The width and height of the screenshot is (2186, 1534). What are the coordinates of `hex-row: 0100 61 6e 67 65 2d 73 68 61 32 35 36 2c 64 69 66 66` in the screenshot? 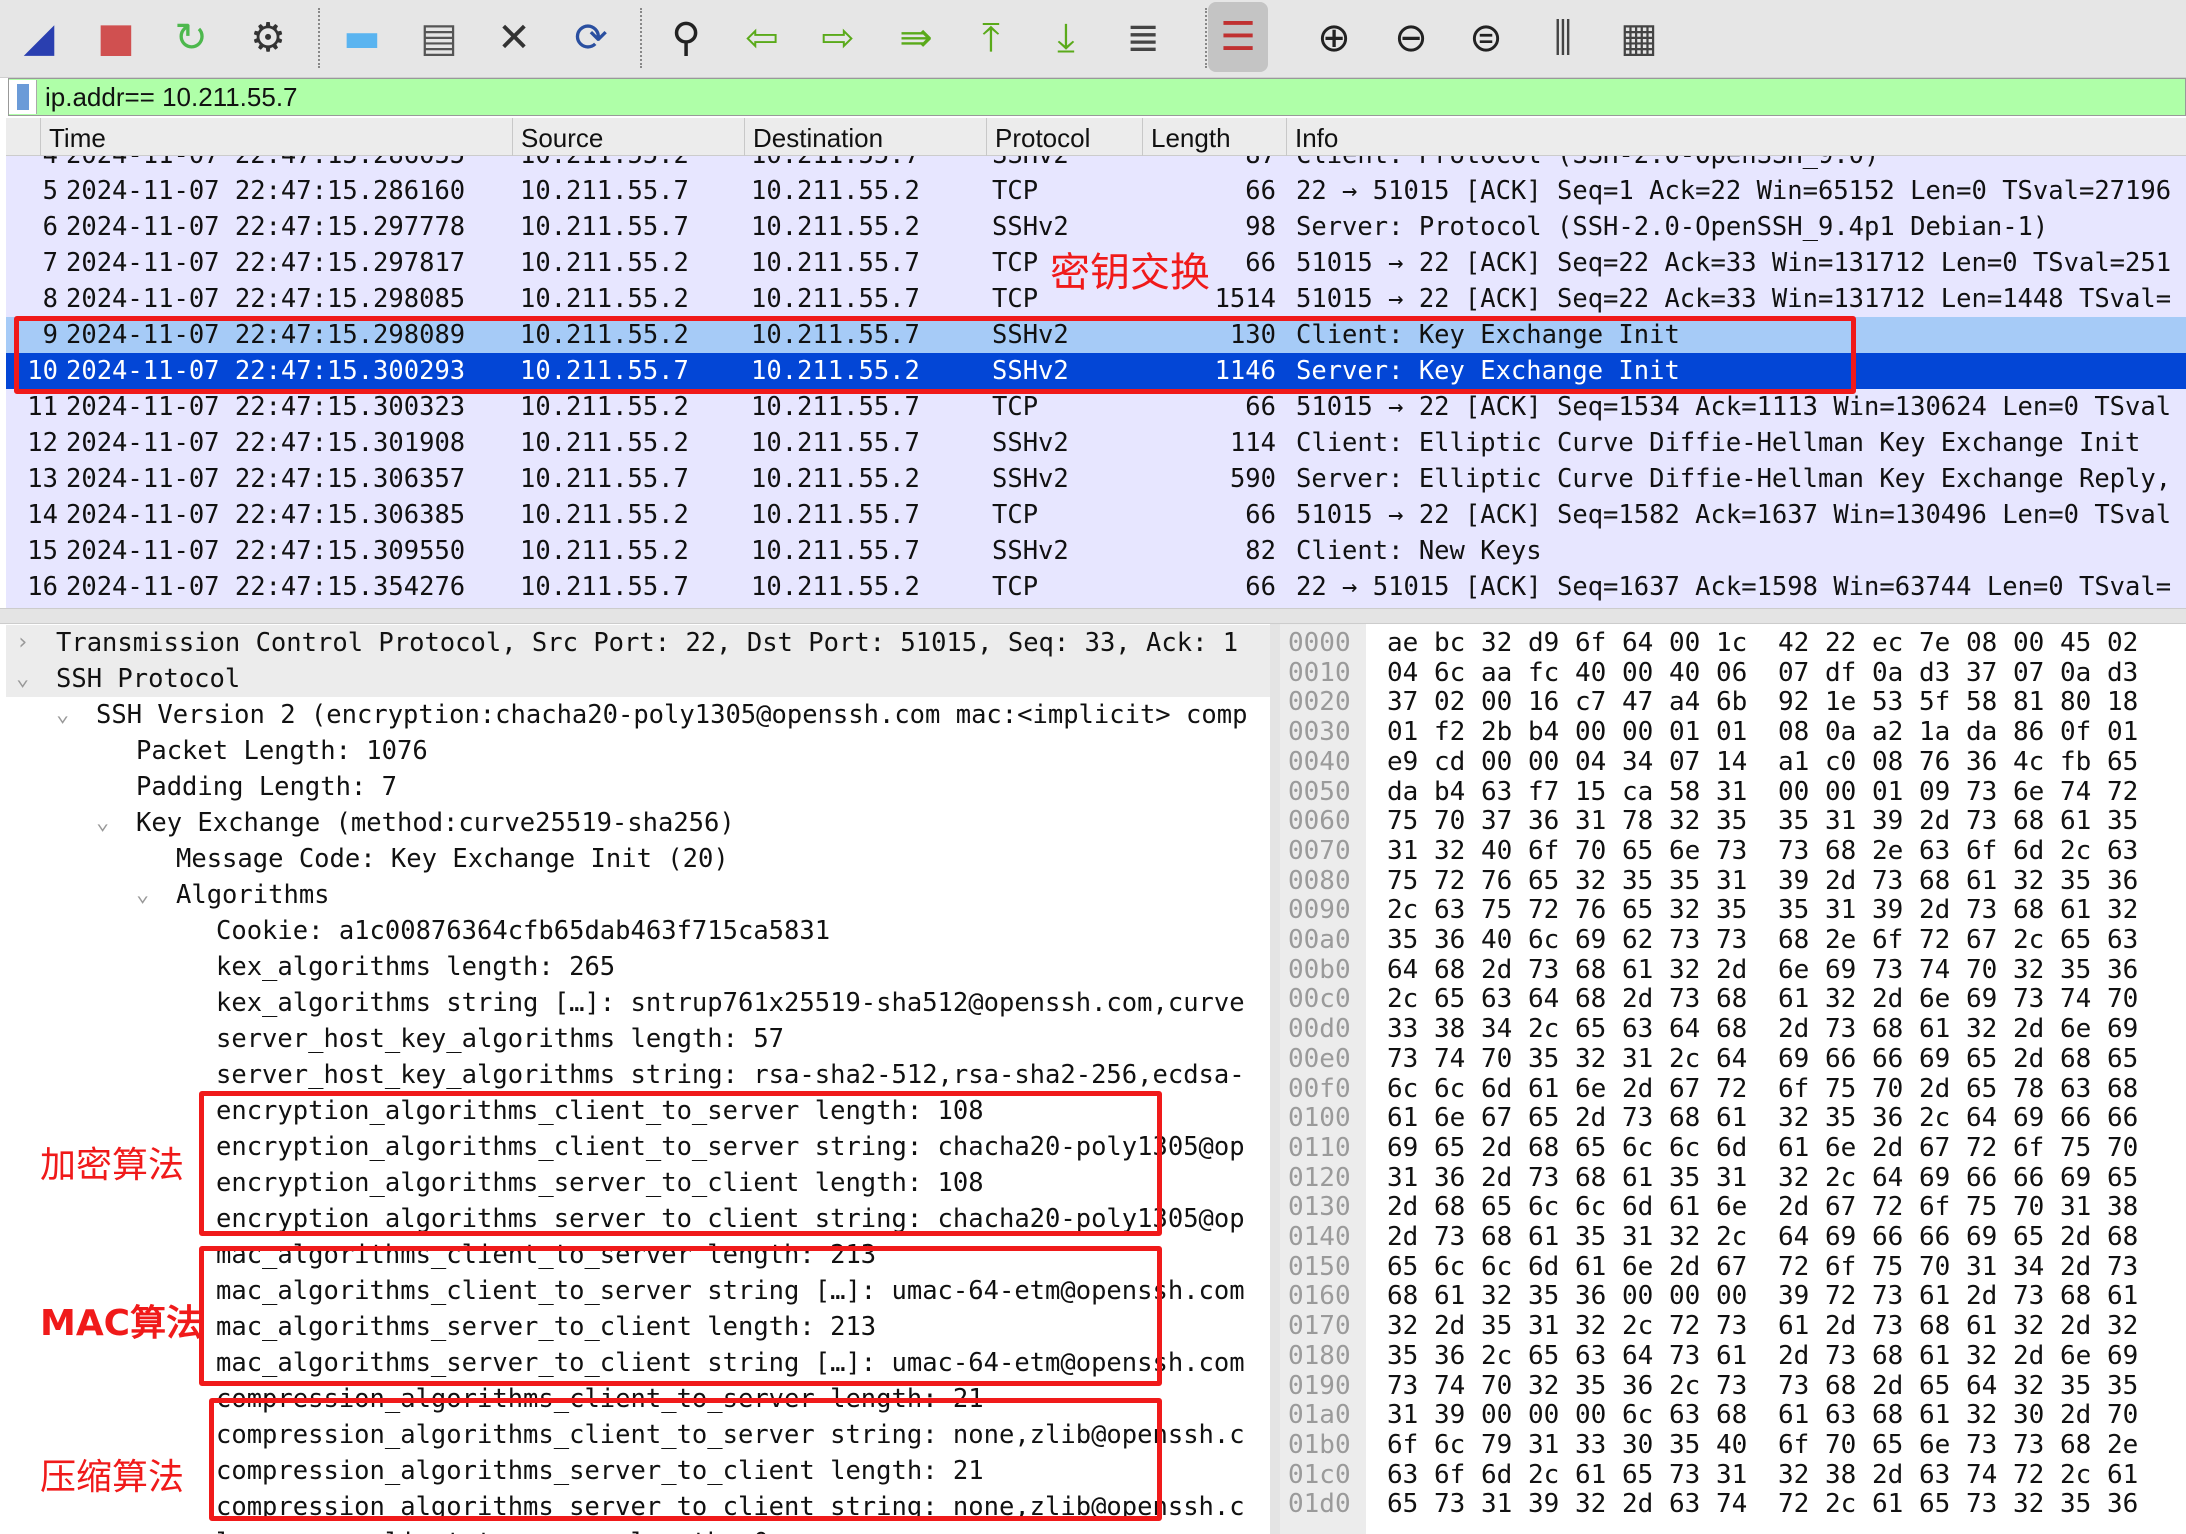 It's located at (1733, 1118).